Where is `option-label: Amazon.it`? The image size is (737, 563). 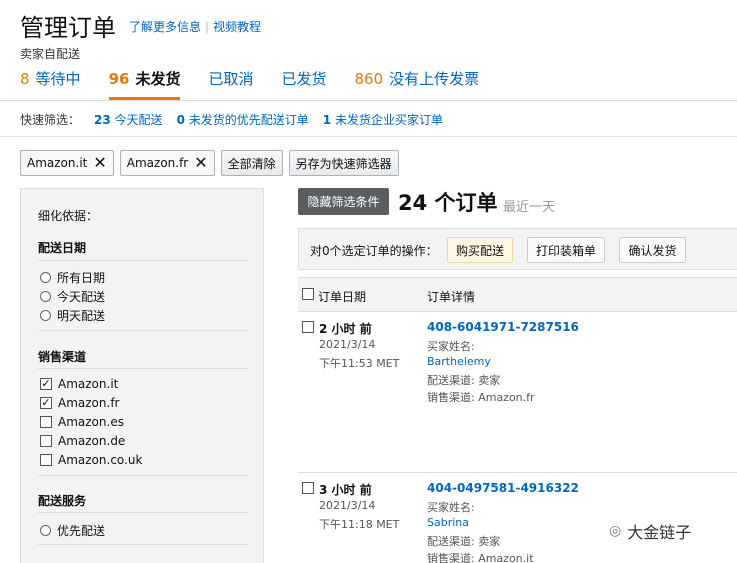 option-label: Amazon.it is located at coordinates (88, 384).